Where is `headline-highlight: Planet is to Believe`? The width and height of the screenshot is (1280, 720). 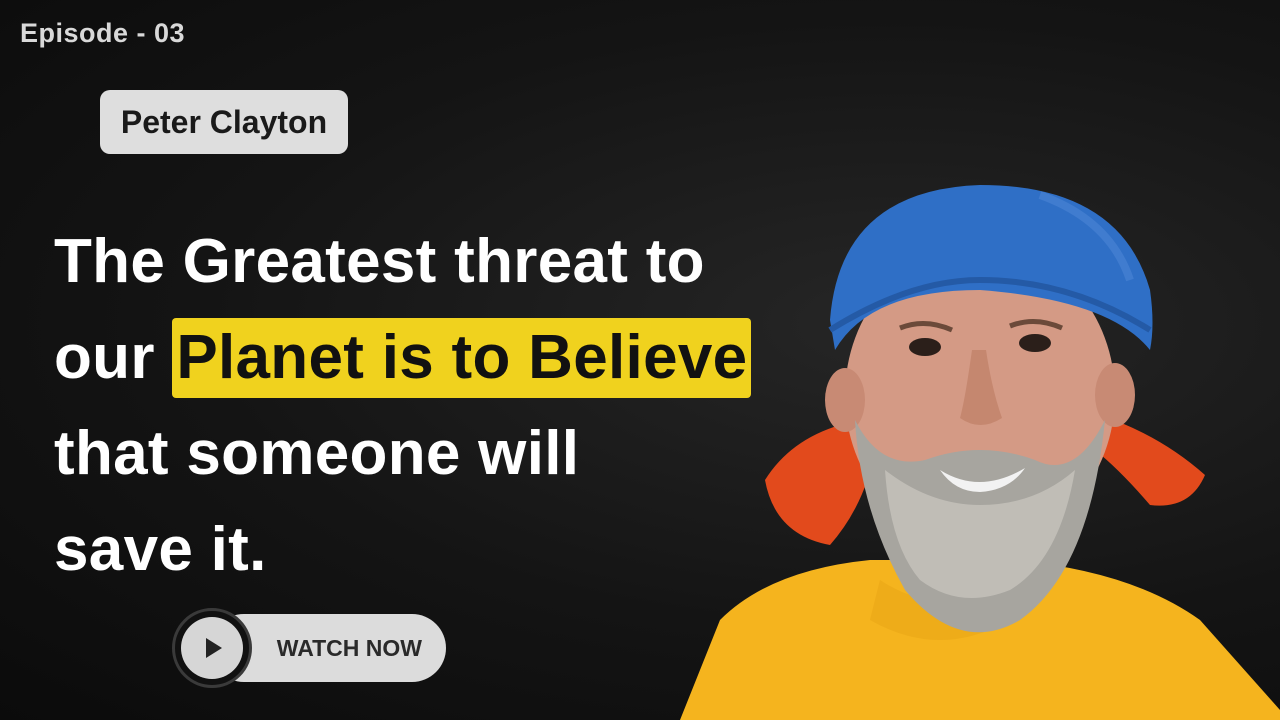 headline-highlight: Planet is to Believe is located at coordinates (462, 358).